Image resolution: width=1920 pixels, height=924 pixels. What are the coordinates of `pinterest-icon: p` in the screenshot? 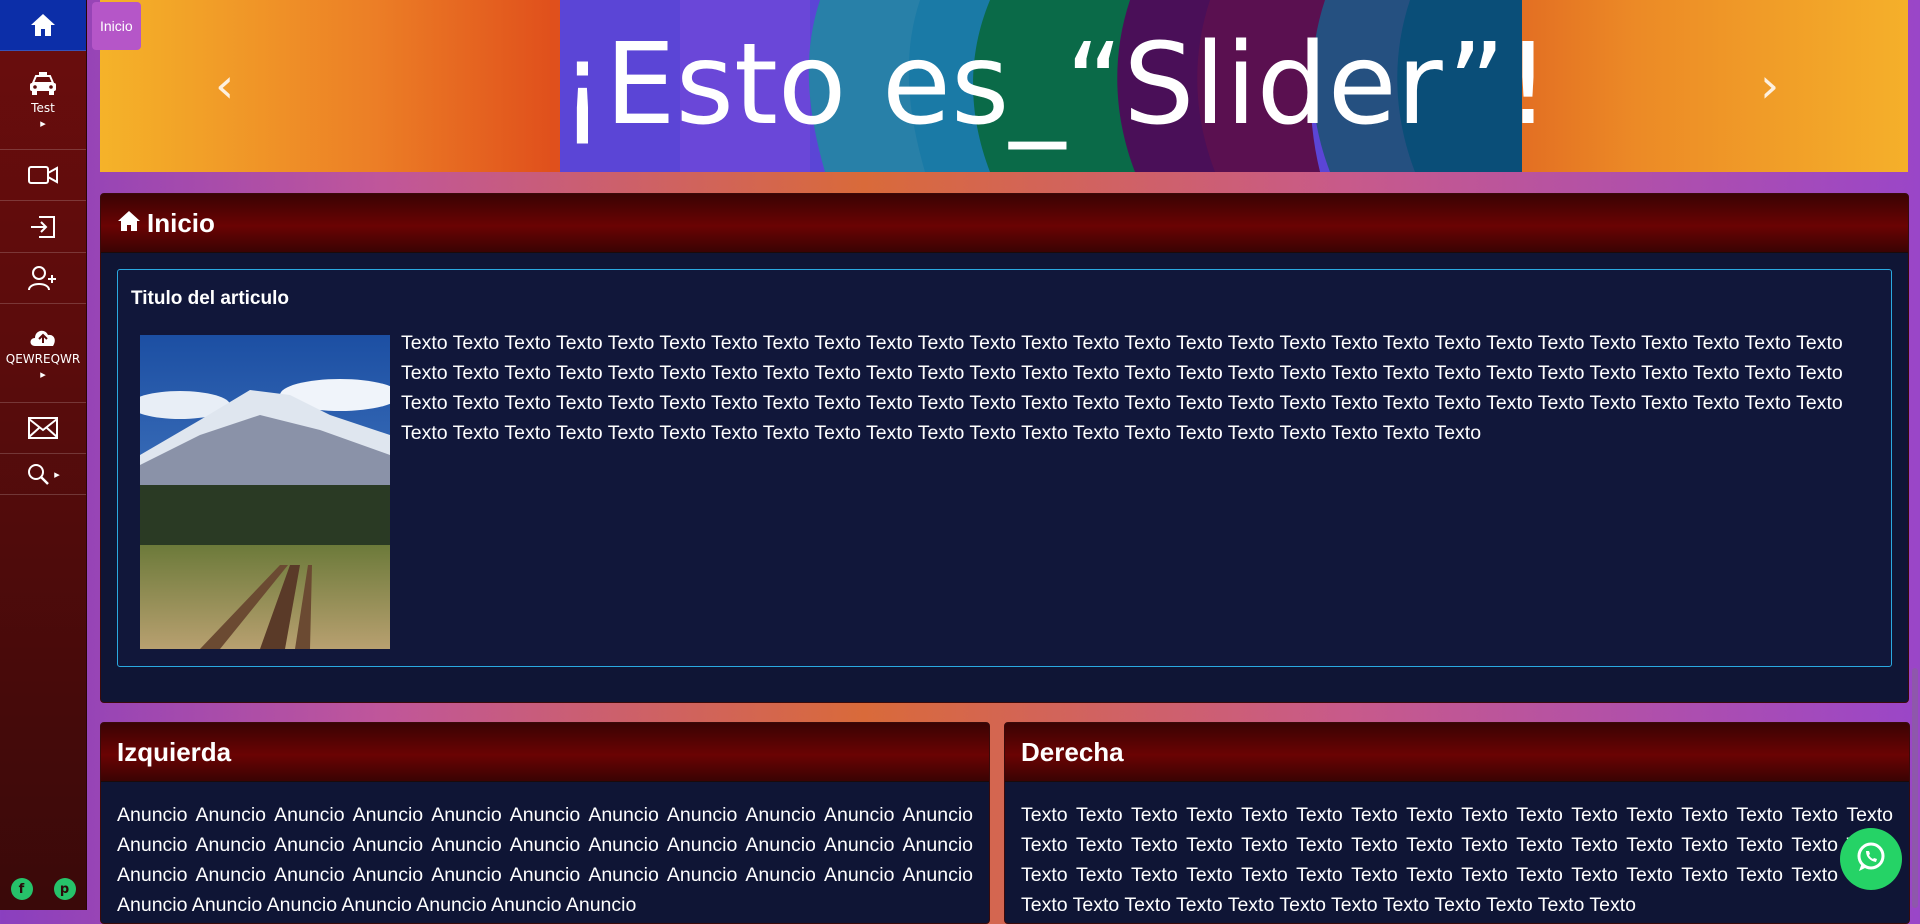 It's located at (64, 889).